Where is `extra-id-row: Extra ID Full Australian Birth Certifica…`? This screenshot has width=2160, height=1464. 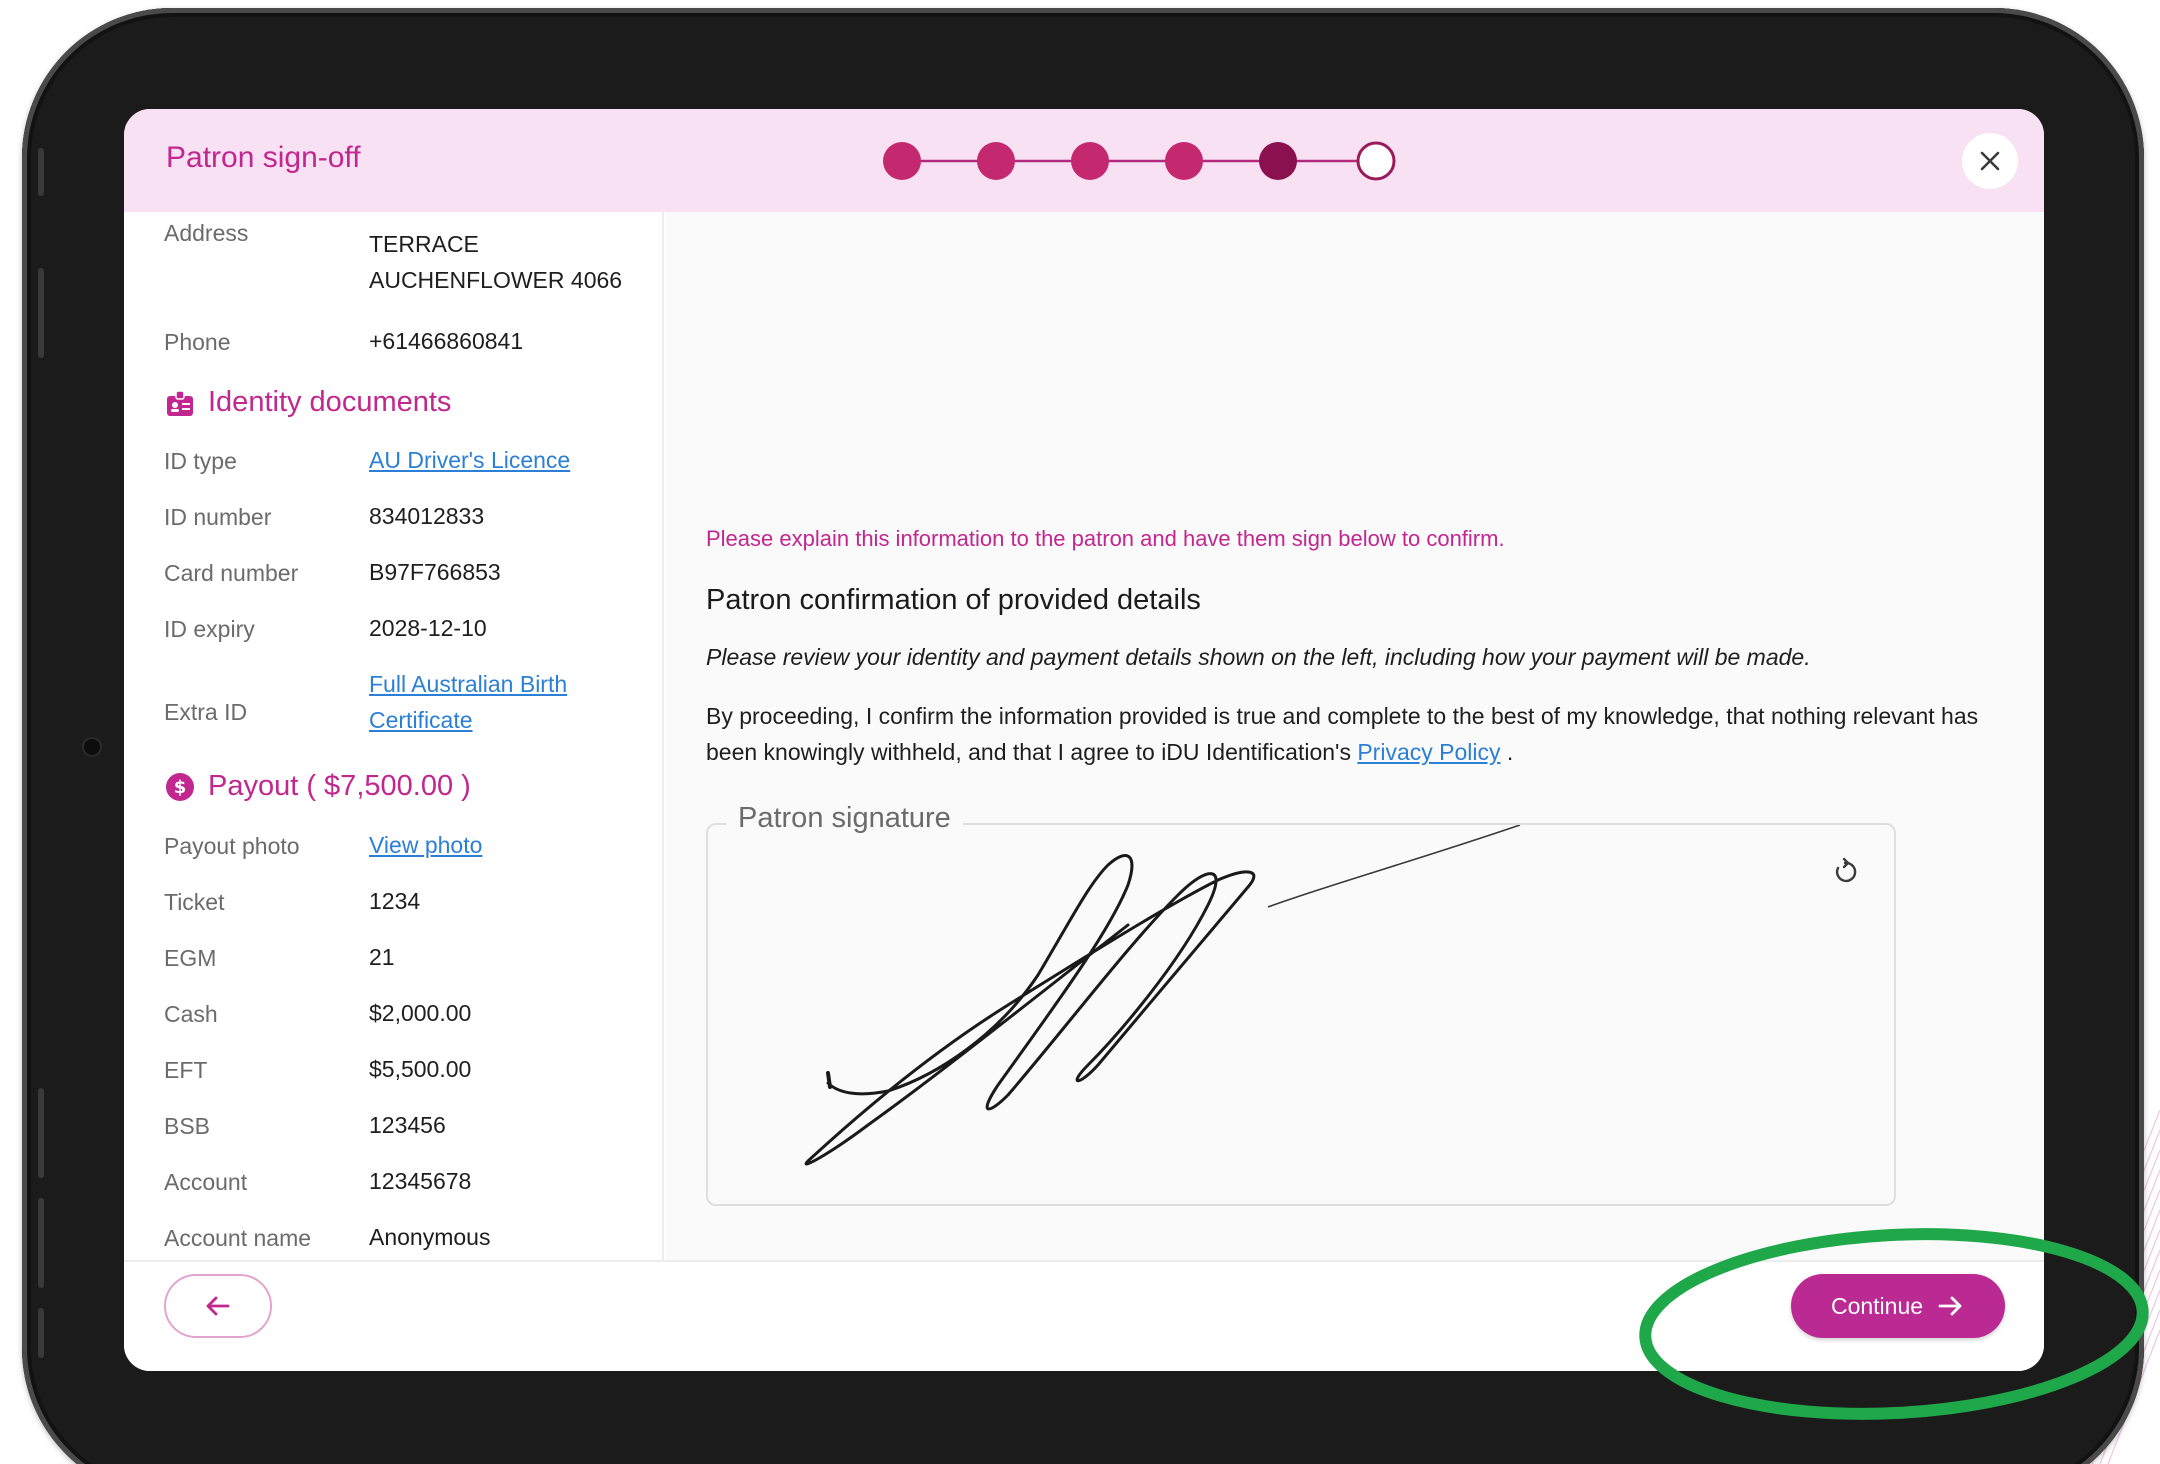 extra-id-row: Extra ID Full Australian Birth Certifica… is located at coordinates (404, 711).